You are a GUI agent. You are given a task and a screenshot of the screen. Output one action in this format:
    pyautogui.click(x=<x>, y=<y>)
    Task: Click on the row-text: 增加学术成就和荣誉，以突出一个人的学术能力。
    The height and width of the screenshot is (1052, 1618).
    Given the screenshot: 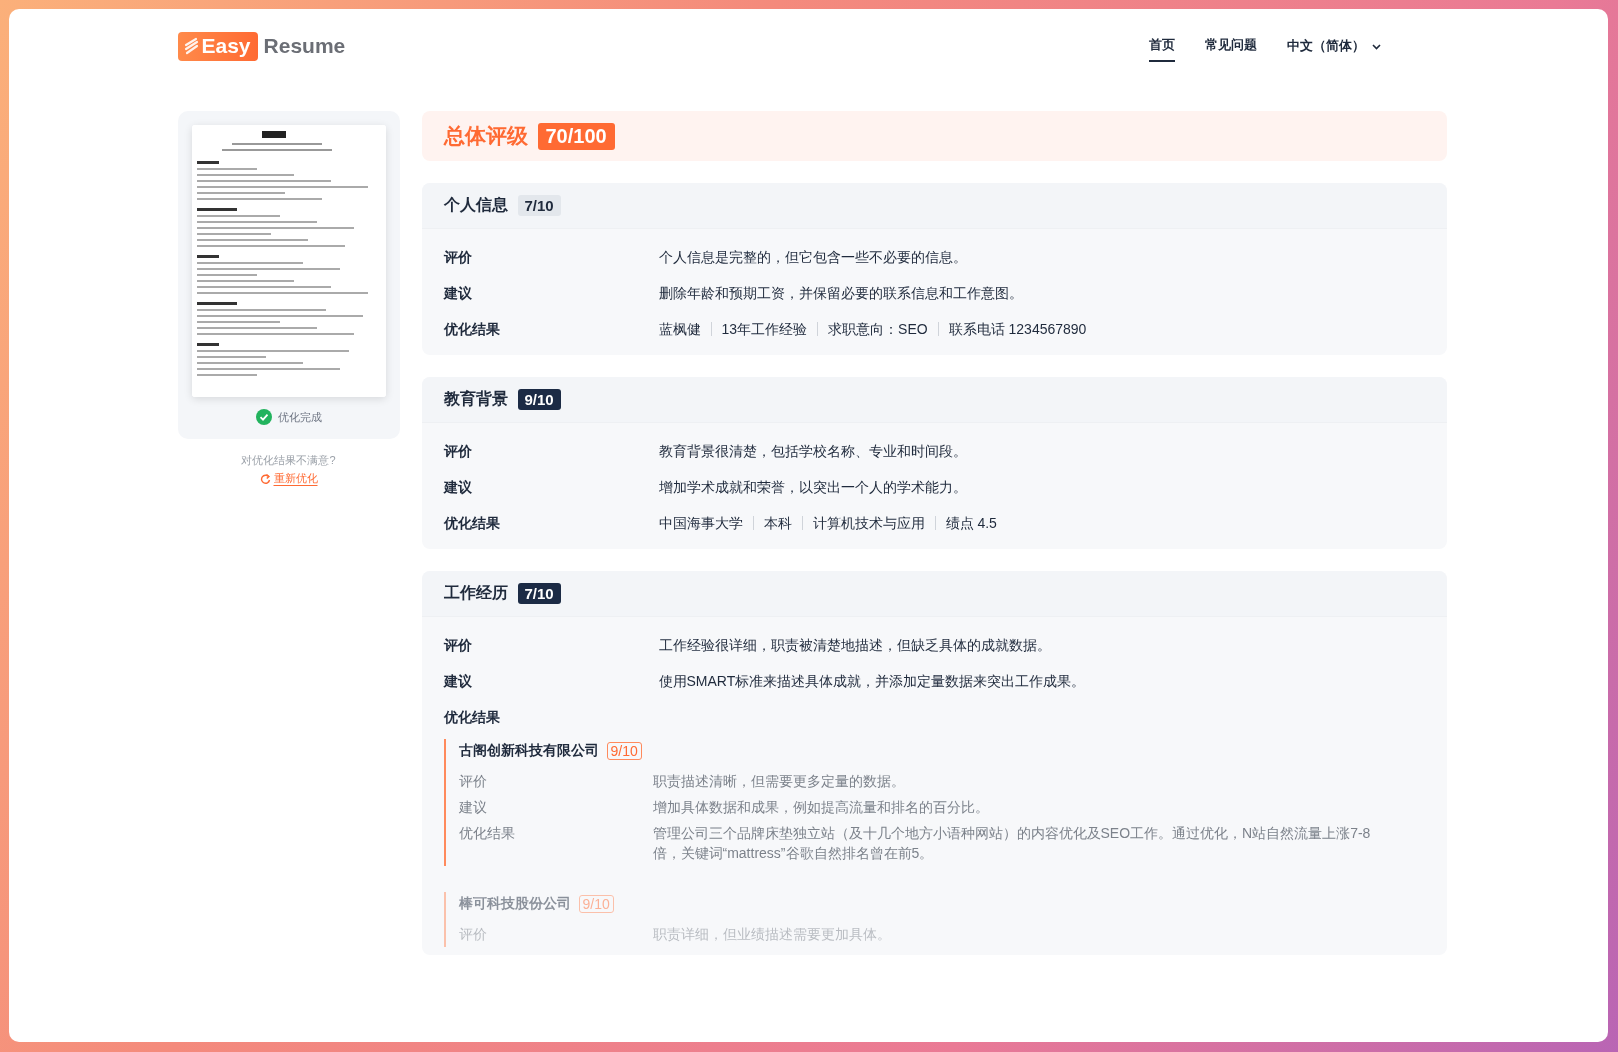 What is the action you would take?
    pyautogui.click(x=812, y=487)
    